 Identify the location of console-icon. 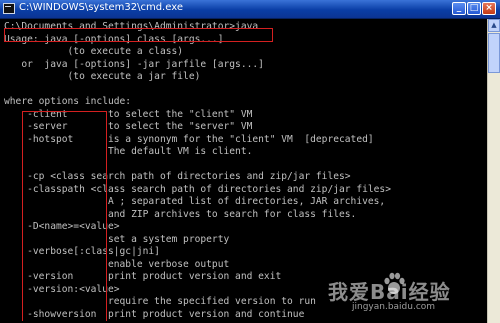
(9, 8).